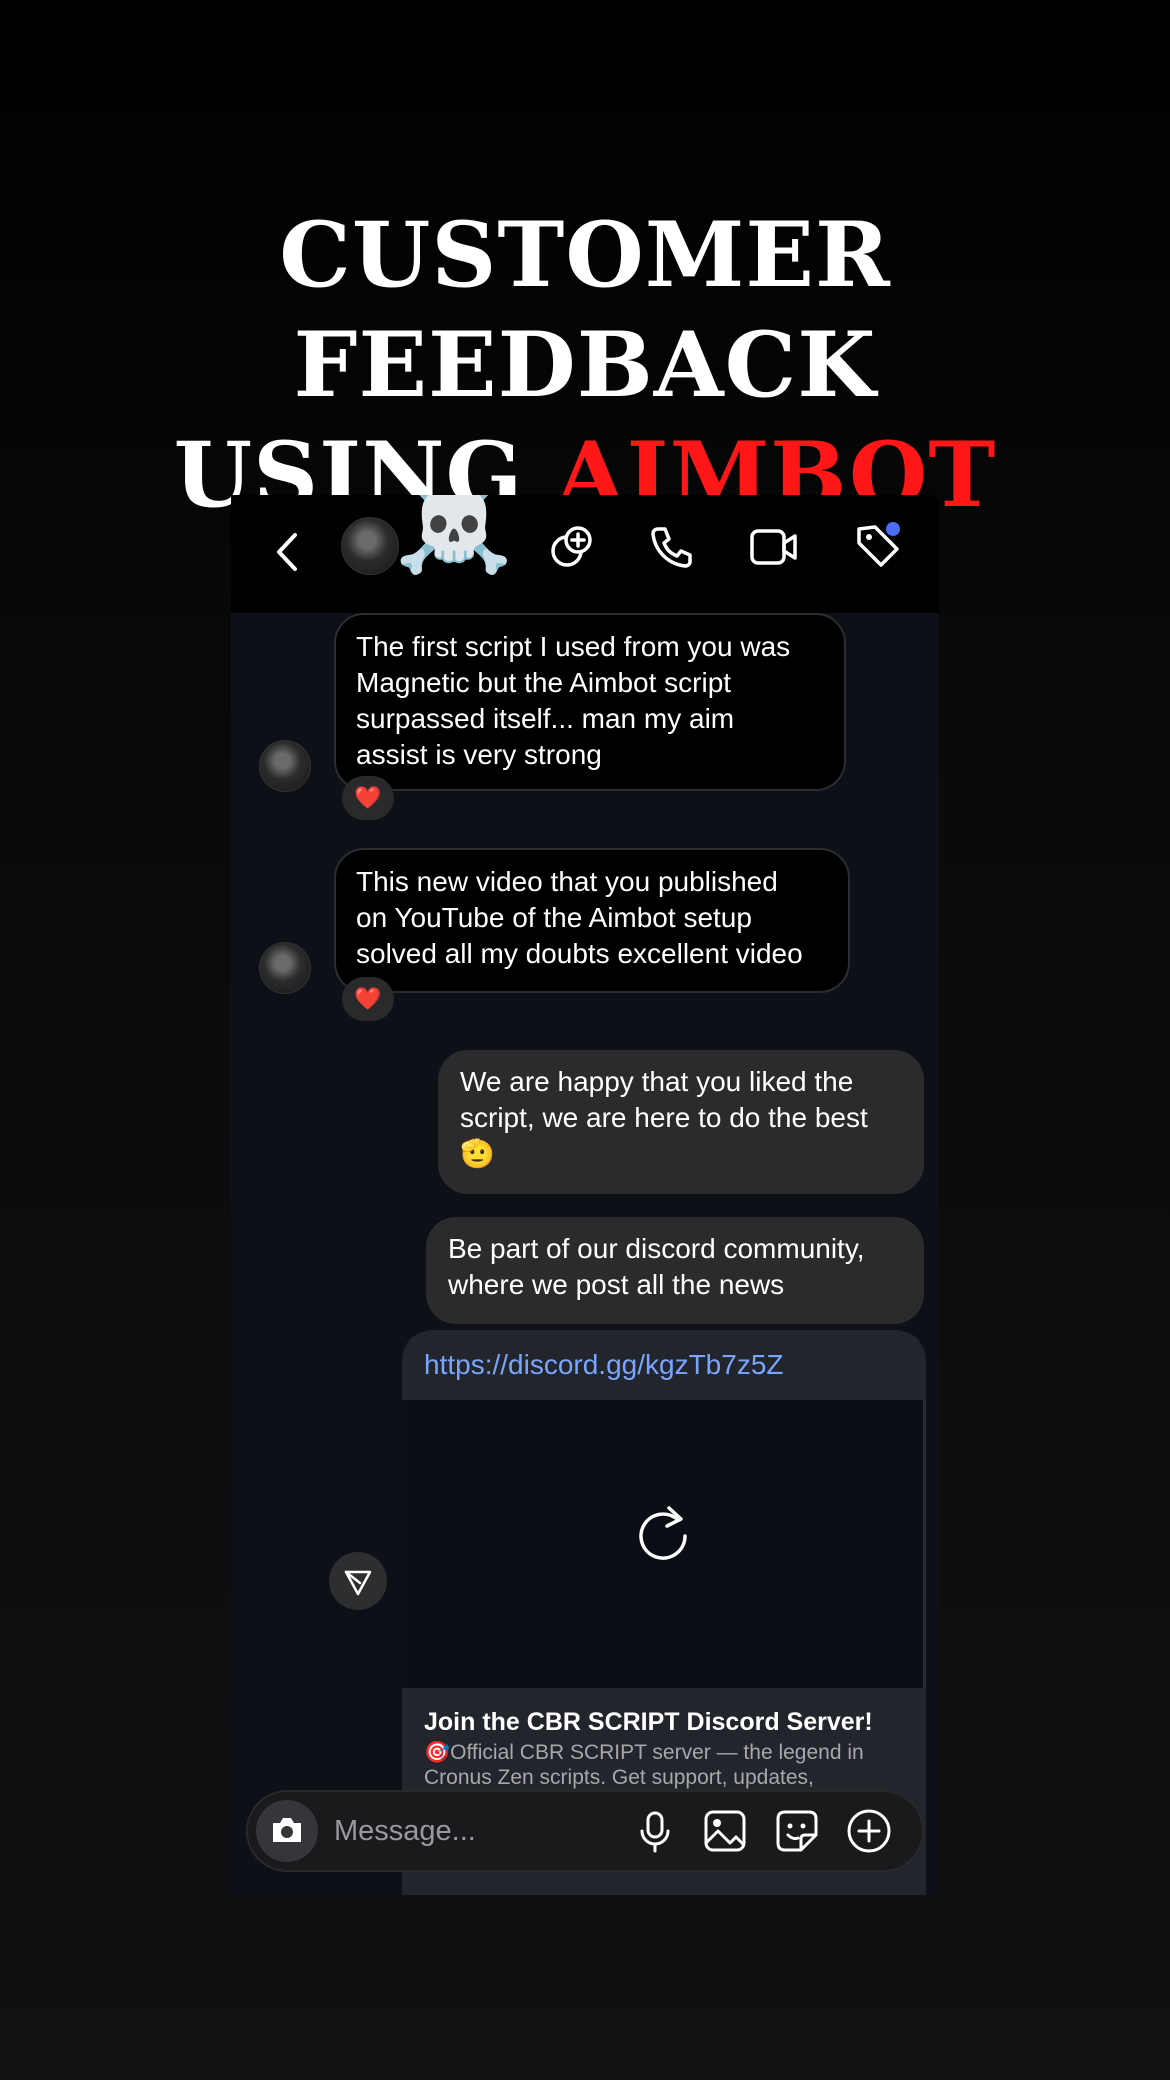 This screenshot has height=2080, width=1170. Describe the element at coordinates (797, 1831) in the screenshot. I see `sticker-icon` at that location.